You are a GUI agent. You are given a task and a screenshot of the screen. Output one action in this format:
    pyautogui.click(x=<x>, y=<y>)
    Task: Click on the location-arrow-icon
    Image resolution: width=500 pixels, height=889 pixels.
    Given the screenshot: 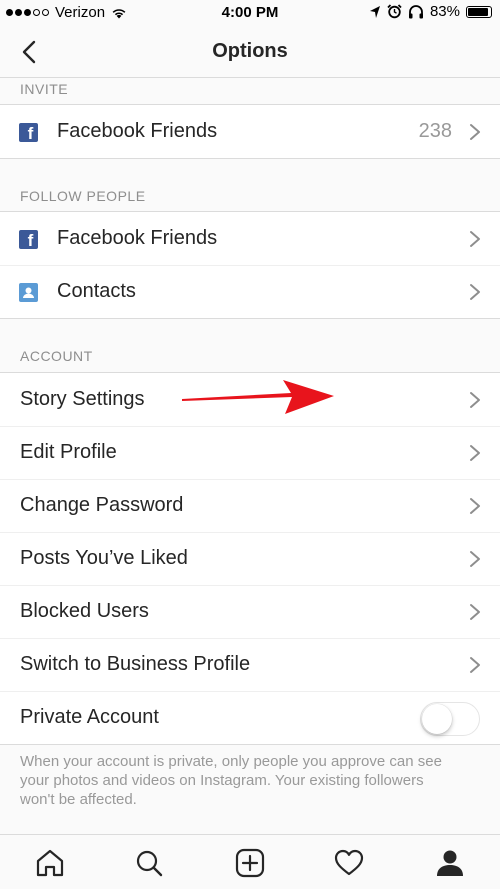 What is the action you would take?
    pyautogui.click(x=374, y=11)
    